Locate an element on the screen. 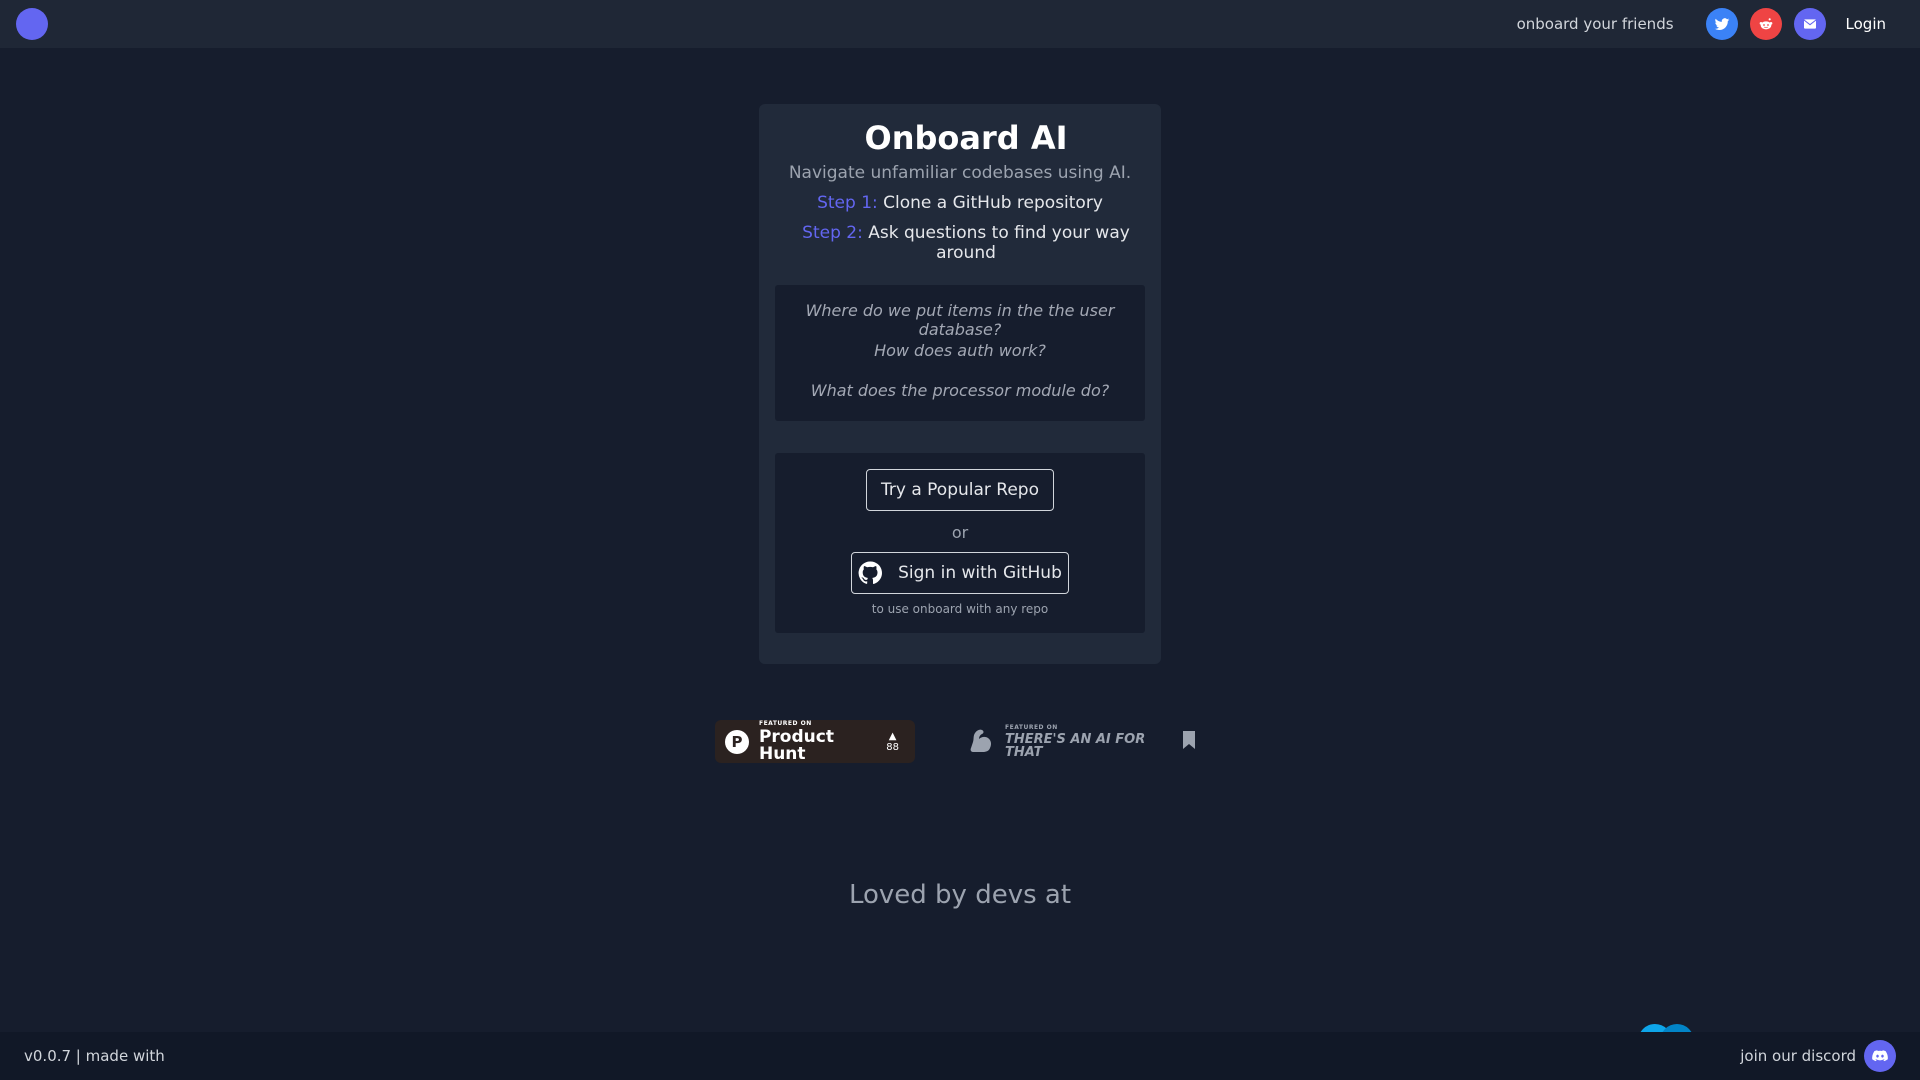 This screenshot has width=1920, height=1080. discord-button is located at coordinates (1880, 1056).